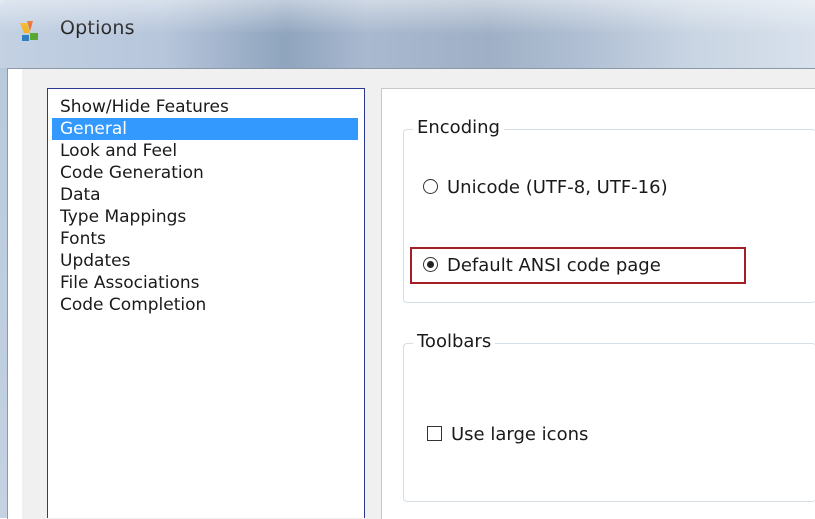 Image resolution: width=815 pixels, height=519 pixels. What do you see at coordinates (205, 195) in the screenshot?
I see `category-item-data: Data` at bounding box center [205, 195].